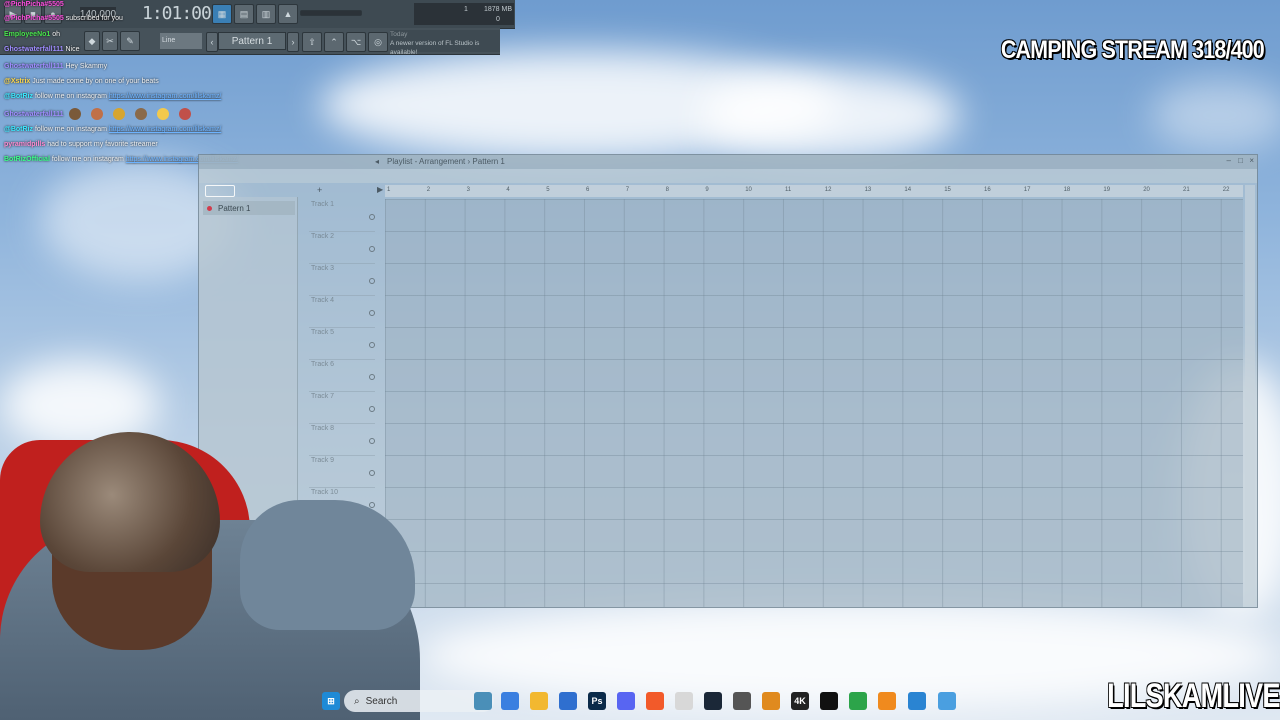 The height and width of the screenshot is (720, 1280). I want to click on windows-taskbar: ⊞ ⌕ Search Ps 4K, so click(643, 702).